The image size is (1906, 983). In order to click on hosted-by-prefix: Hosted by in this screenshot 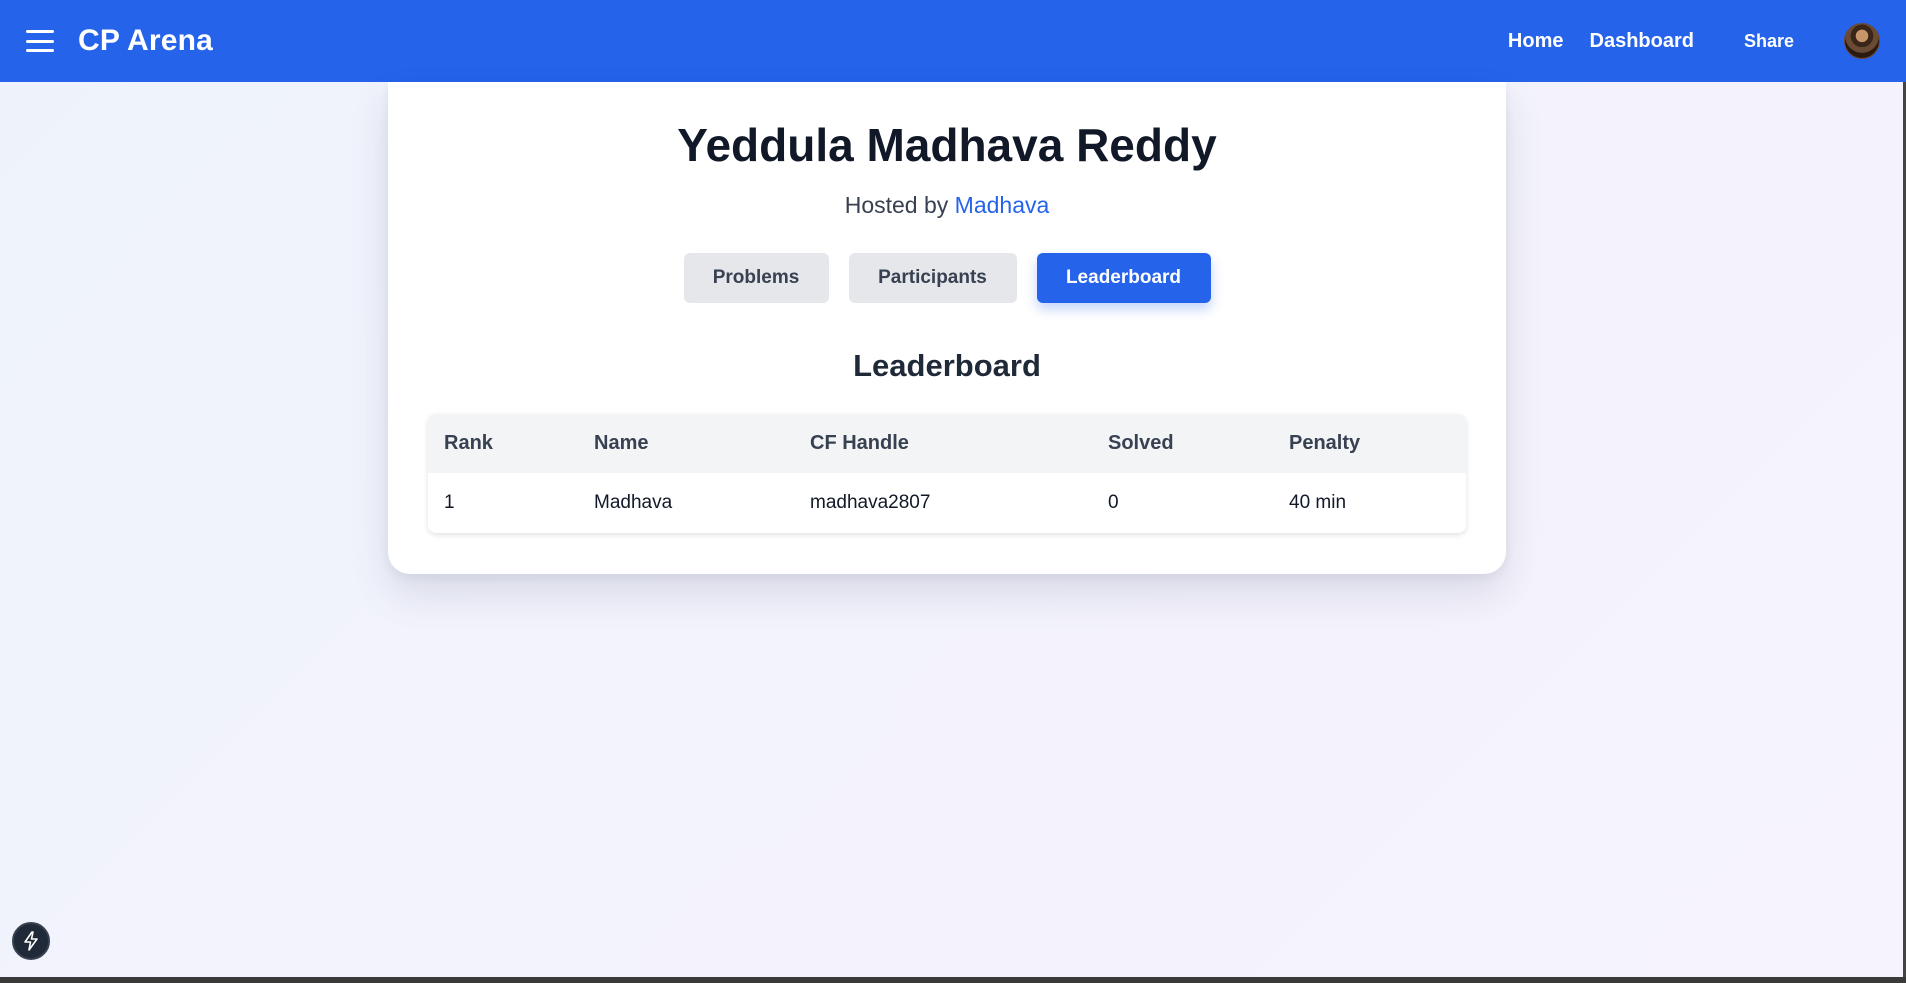, I will do `click(896, 205)`.